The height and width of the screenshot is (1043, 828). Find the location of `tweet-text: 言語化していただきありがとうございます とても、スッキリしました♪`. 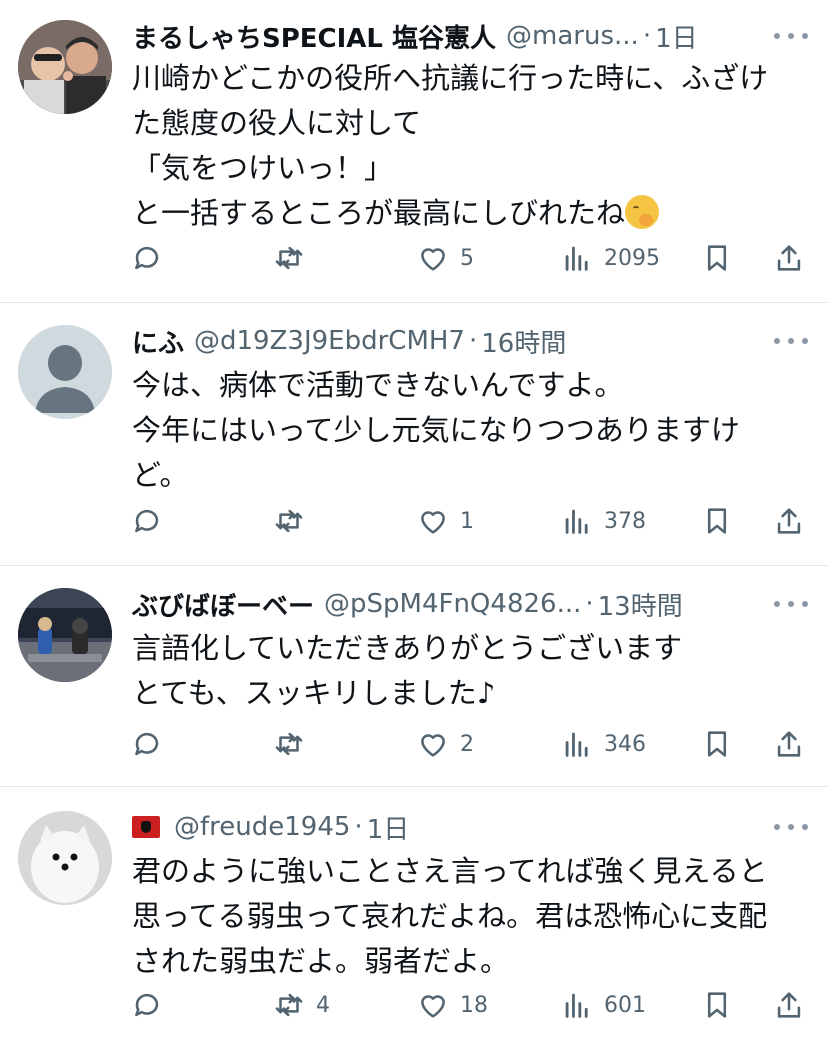

tweet-text: 言語化していただきありがとうございます とても、スッキリしました♪ is located at coordinates (460, 671).